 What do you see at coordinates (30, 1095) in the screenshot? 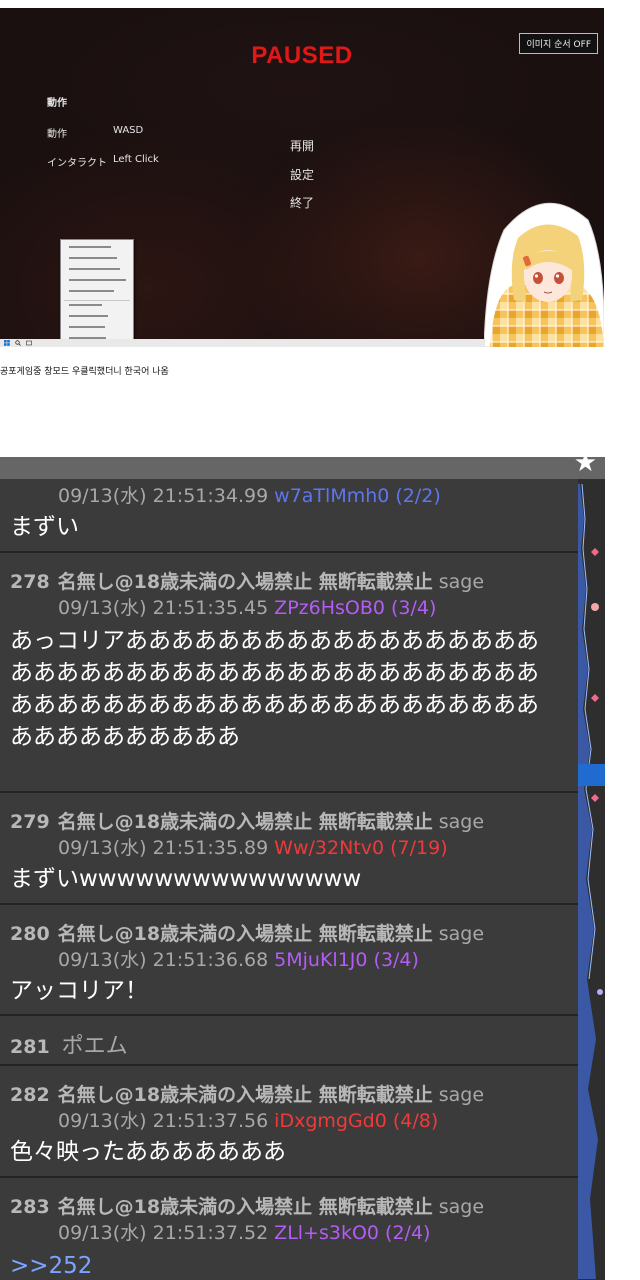
I see `post-number: 282` at bounding box center [30, 1095].